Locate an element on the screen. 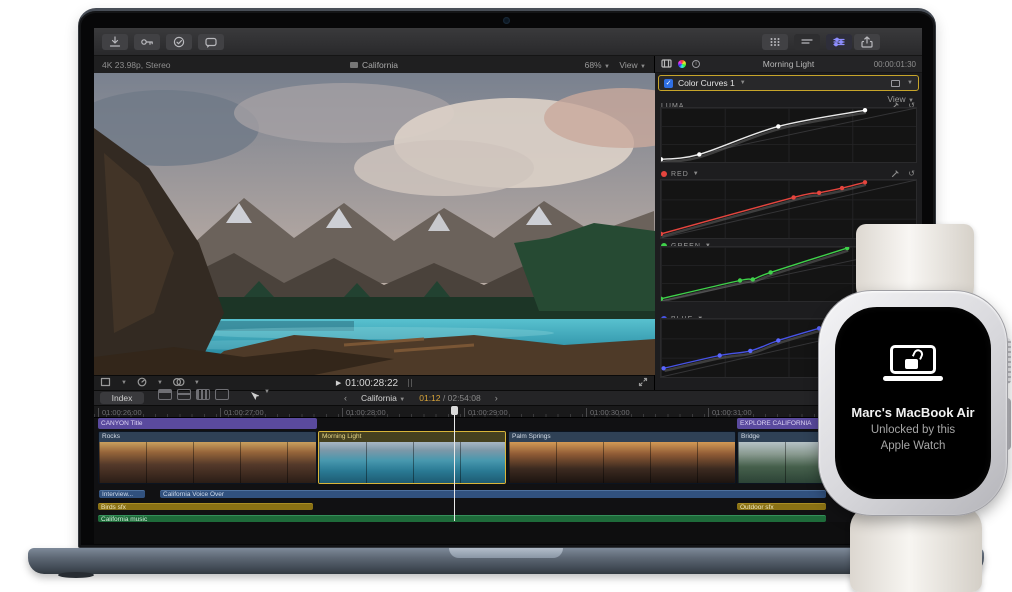 The image size is (1012, 592). inspector-header: i Morning Light 00:00:01:30 is located at coordinates (788, 64).